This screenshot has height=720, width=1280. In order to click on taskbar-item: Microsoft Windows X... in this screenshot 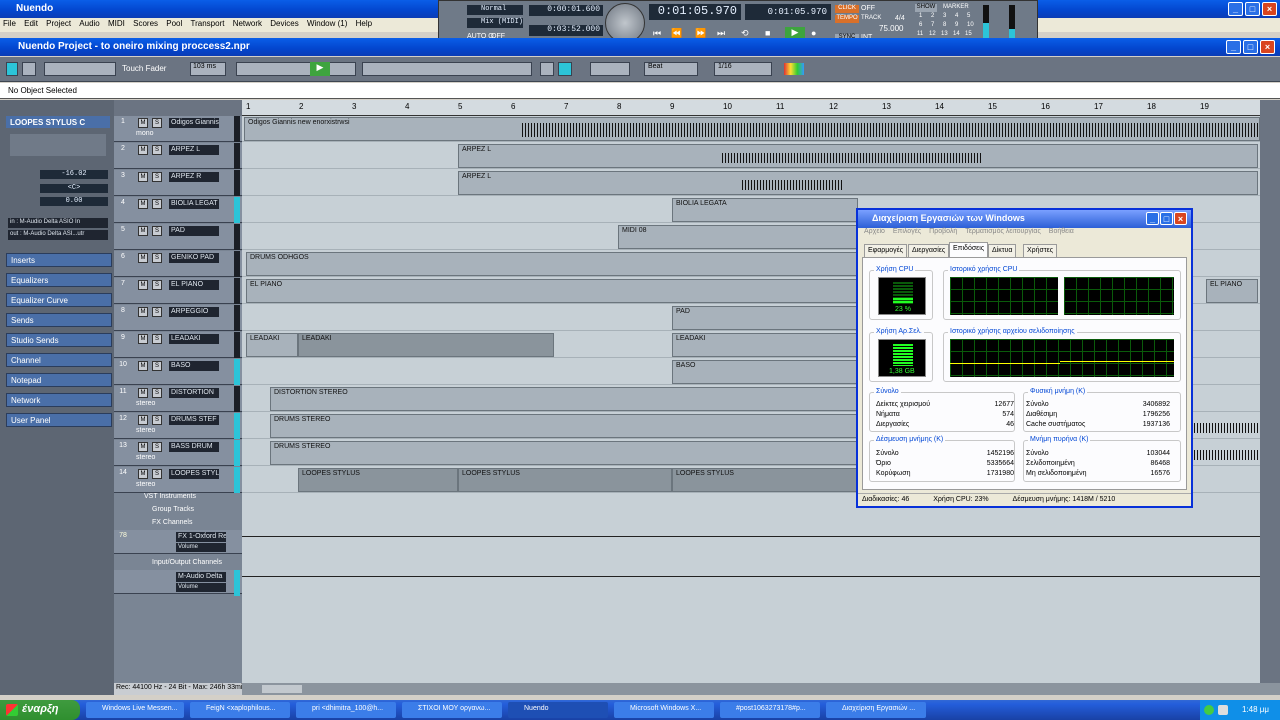, I will do `click(664, 710)`.